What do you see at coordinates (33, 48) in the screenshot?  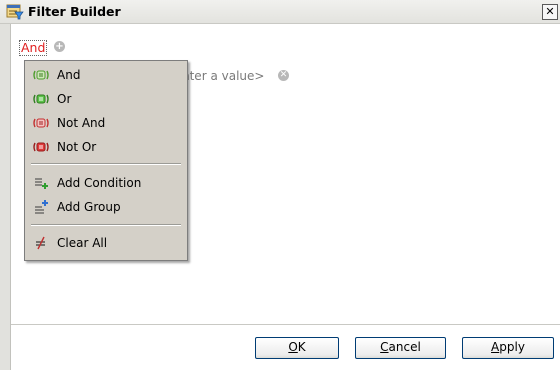 I see `group-operator-link: And` at bounding box center [33, 48].